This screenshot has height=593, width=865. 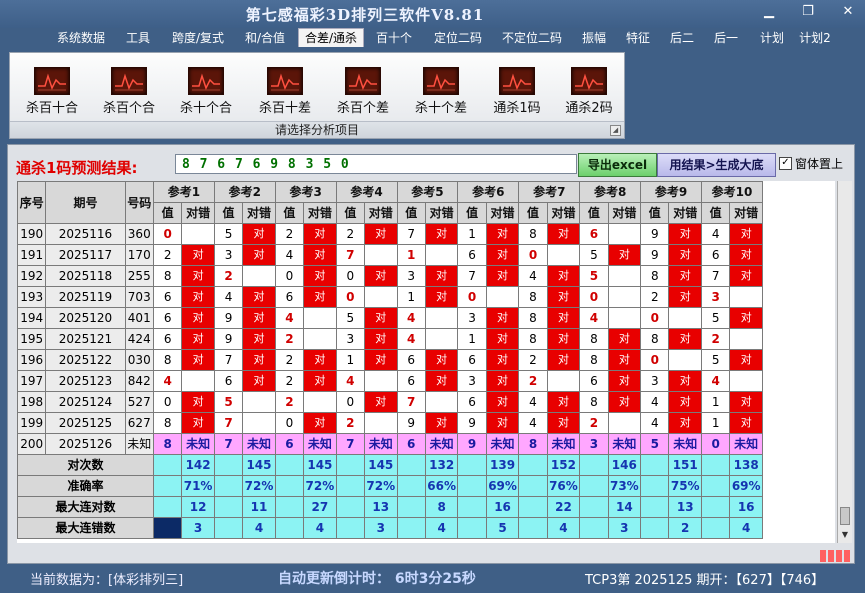 I want to click on vertical-scrollbar: ▼, so click(x=844, y=362).